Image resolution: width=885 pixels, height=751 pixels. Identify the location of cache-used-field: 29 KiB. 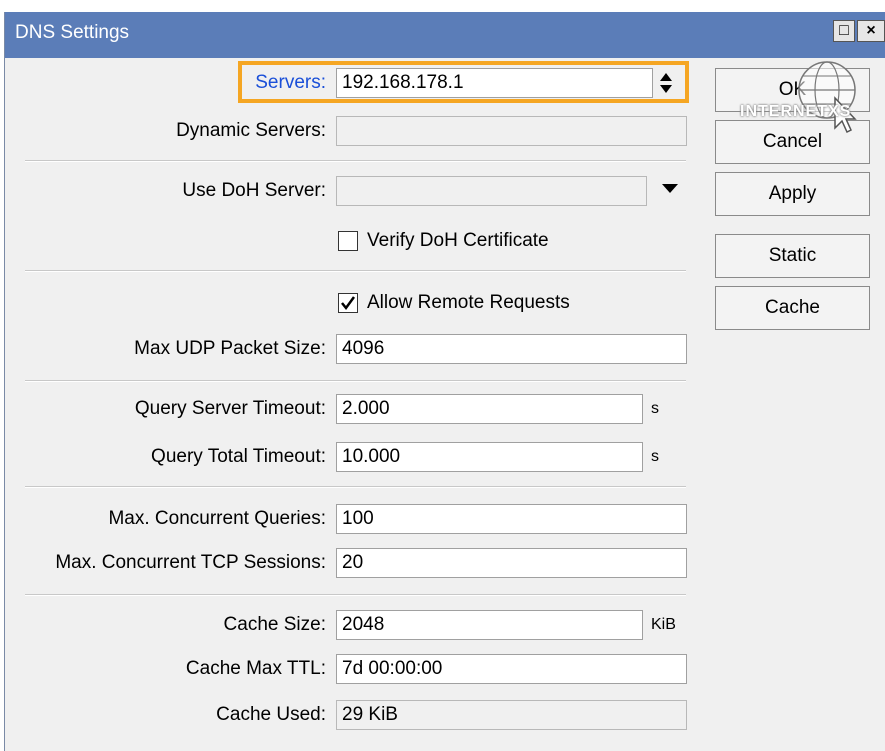
(511, 715).